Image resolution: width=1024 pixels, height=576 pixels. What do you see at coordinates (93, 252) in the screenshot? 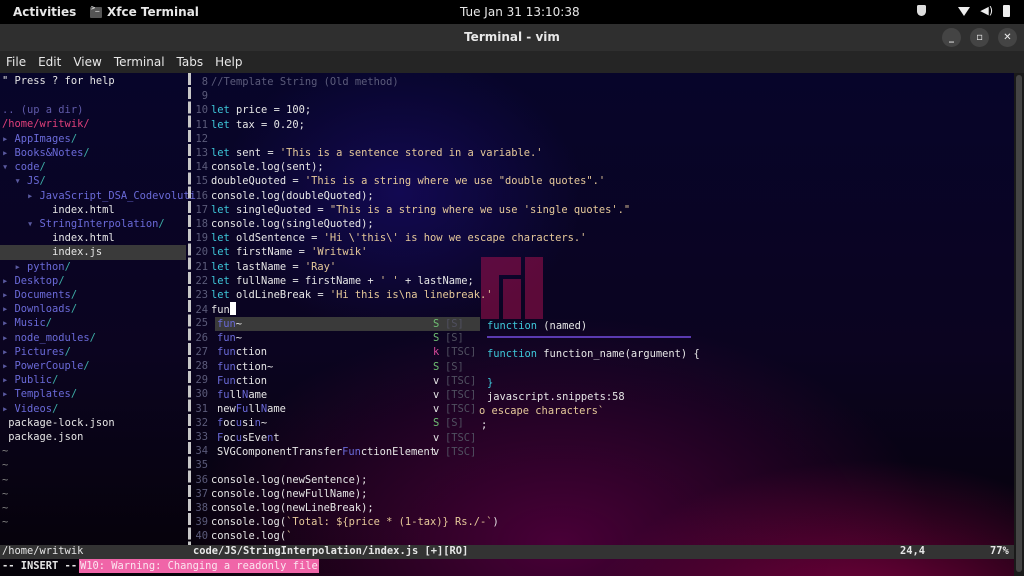
I see `tree-file-item: index.js` at bounding box center [93, 252].